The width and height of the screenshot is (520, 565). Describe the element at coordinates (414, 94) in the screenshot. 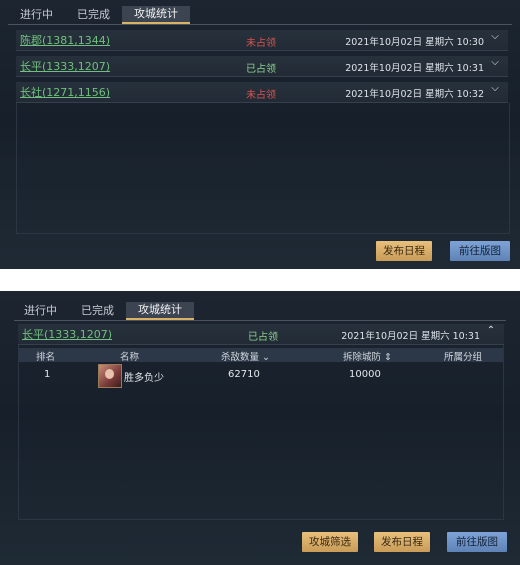

I see `time-text: 2021年10月02日 星期六 10:32` at that location.